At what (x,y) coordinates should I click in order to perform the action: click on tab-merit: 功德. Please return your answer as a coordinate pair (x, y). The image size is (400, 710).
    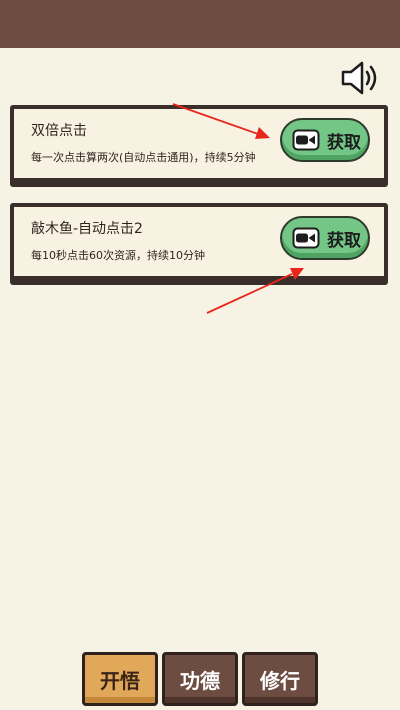
    Looking at the image, I should click on (200, 679).